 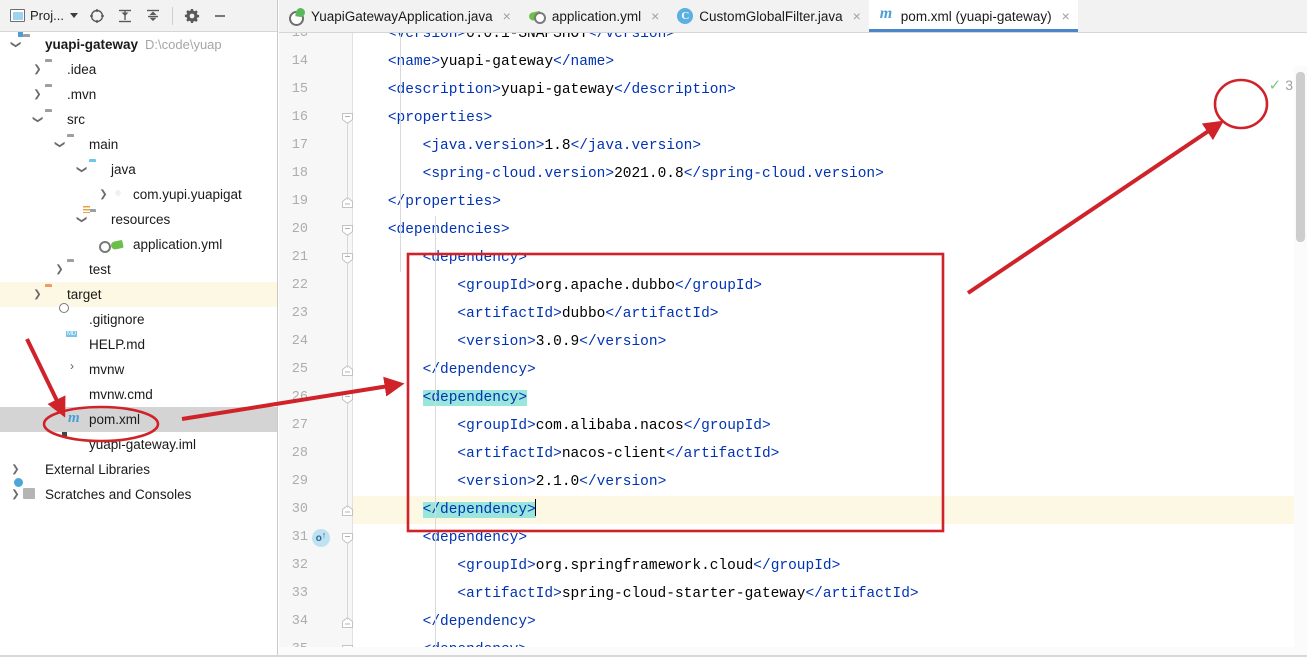 I want to click on code-token: yuapi-gateway, so click(x=557, y=90).